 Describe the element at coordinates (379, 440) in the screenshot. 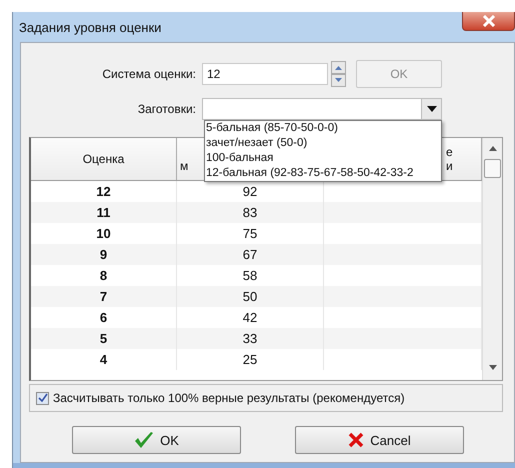

I see `cancel-button: Cancel` at that location.